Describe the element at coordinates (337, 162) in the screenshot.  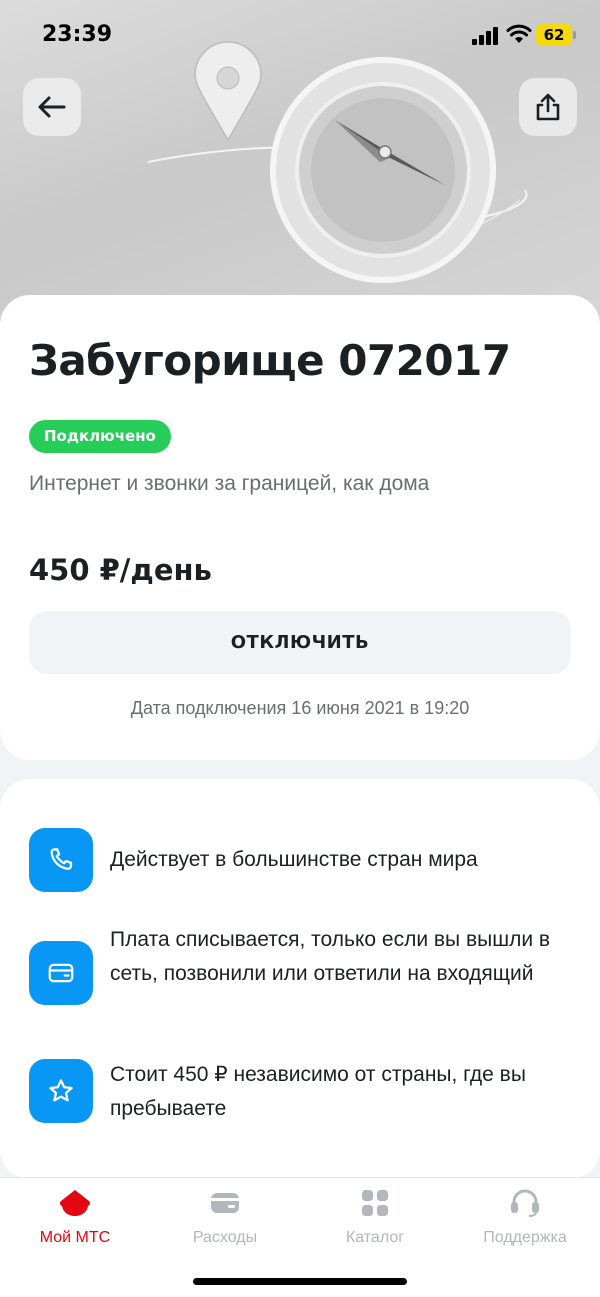
I see `compass-illustration` at that location.